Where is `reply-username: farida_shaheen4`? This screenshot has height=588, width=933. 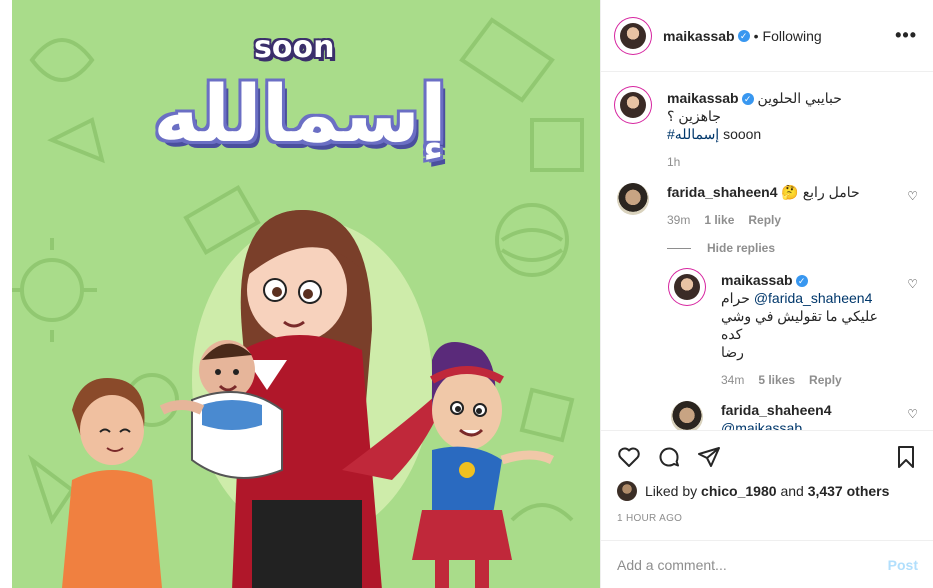 reply-username: farida_shaheen4 is located at coordinates (776, 410).